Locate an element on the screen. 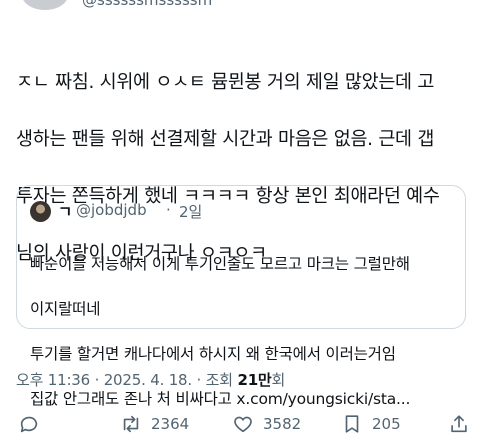 This screenshot has height=442, width=480. retweet-count: 2364 is located at coordinates (170, 424).